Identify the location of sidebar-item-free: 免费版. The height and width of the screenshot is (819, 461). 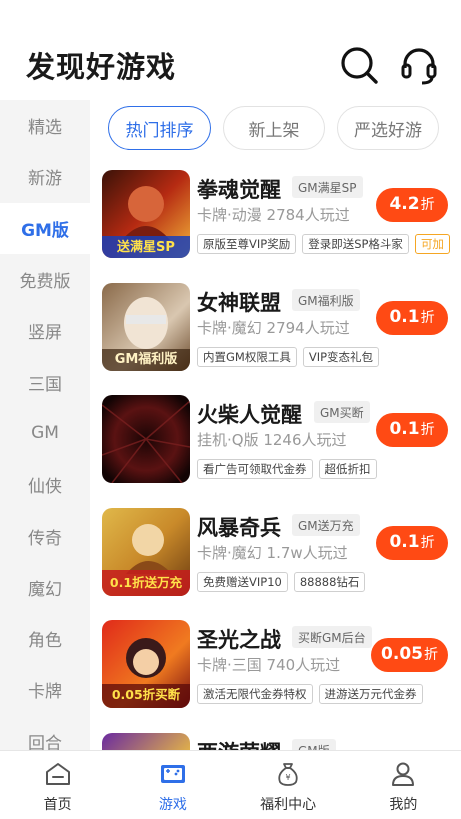
(45, 279).